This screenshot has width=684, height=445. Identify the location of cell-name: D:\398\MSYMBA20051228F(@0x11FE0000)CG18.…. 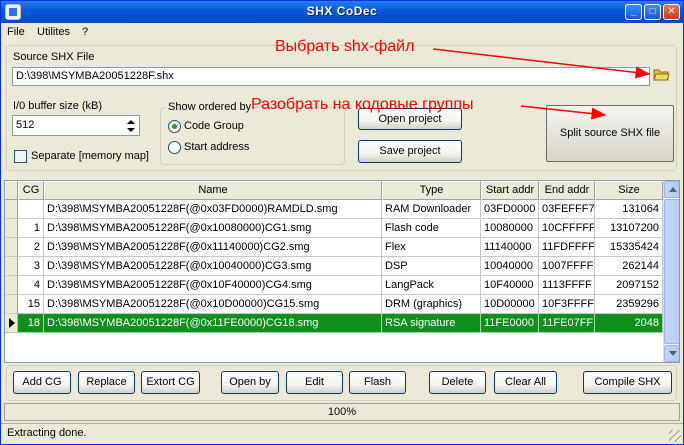
(213, 323).